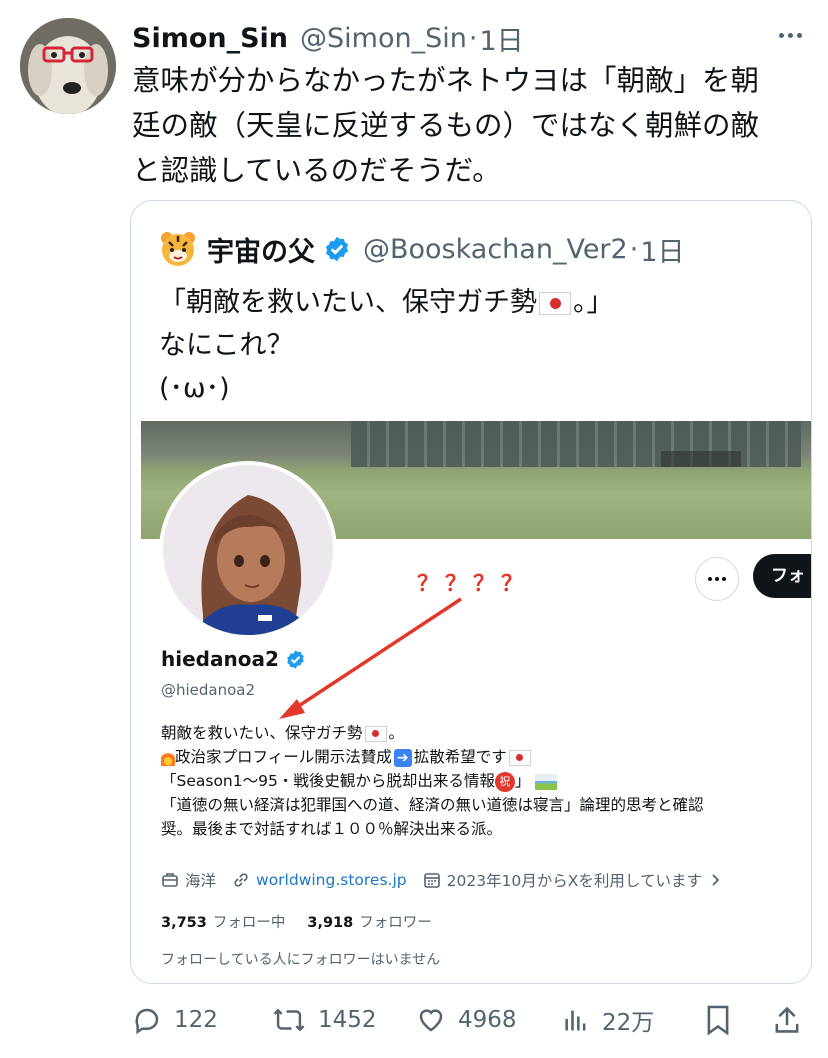 Image resolution: width=828 pixels, height=1058 pixels. What do you see at coordinates (348, 302) in the screenshot?
I see `quoted-text-part: 「朝敵を救いたい、保守ガチ勢` at bounding box center [348, 302].